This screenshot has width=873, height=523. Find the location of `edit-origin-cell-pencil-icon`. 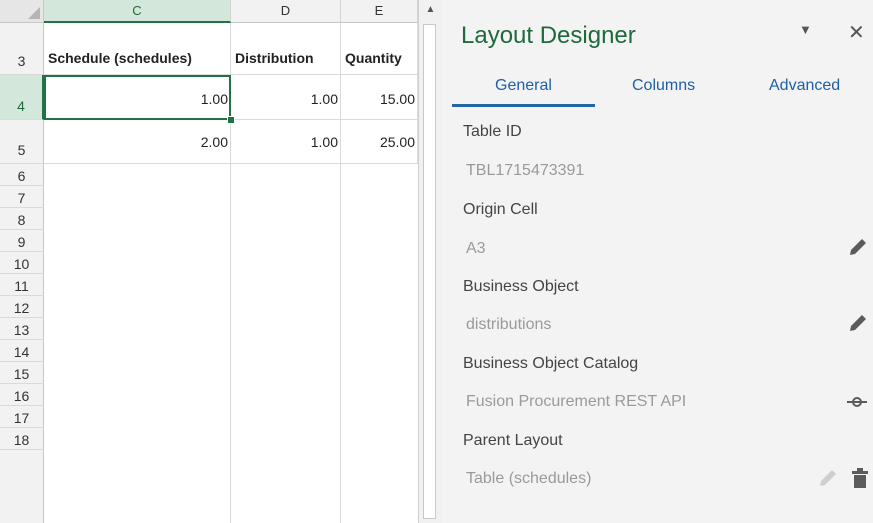

edit-origin-cell-pencil-icon is located at coordinates (858, 247).